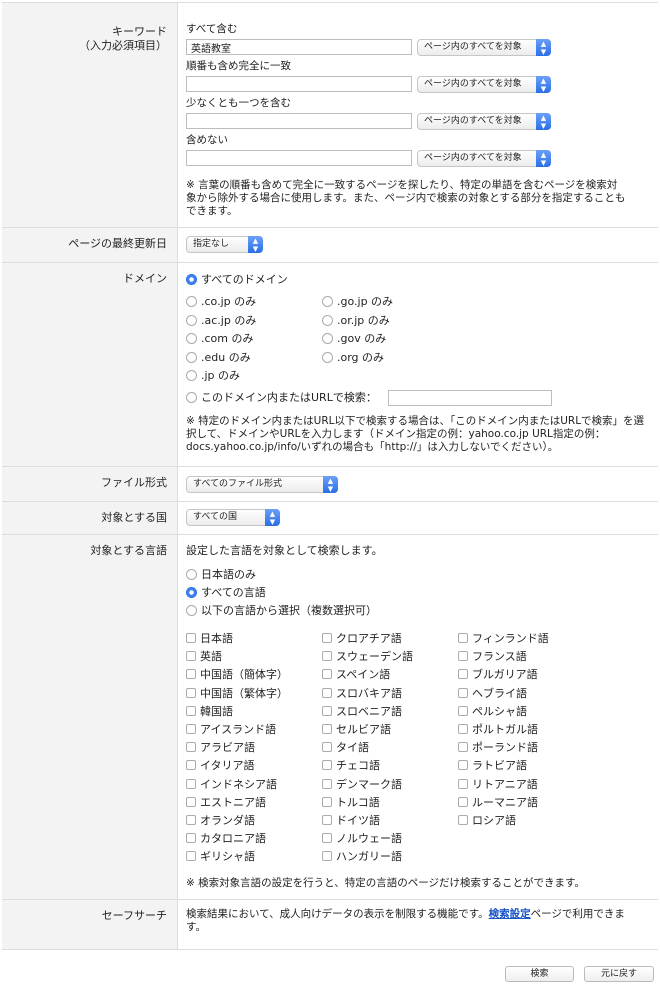  I want to click on language-checkbox-label: ヘブライ語, so click(499, 693).